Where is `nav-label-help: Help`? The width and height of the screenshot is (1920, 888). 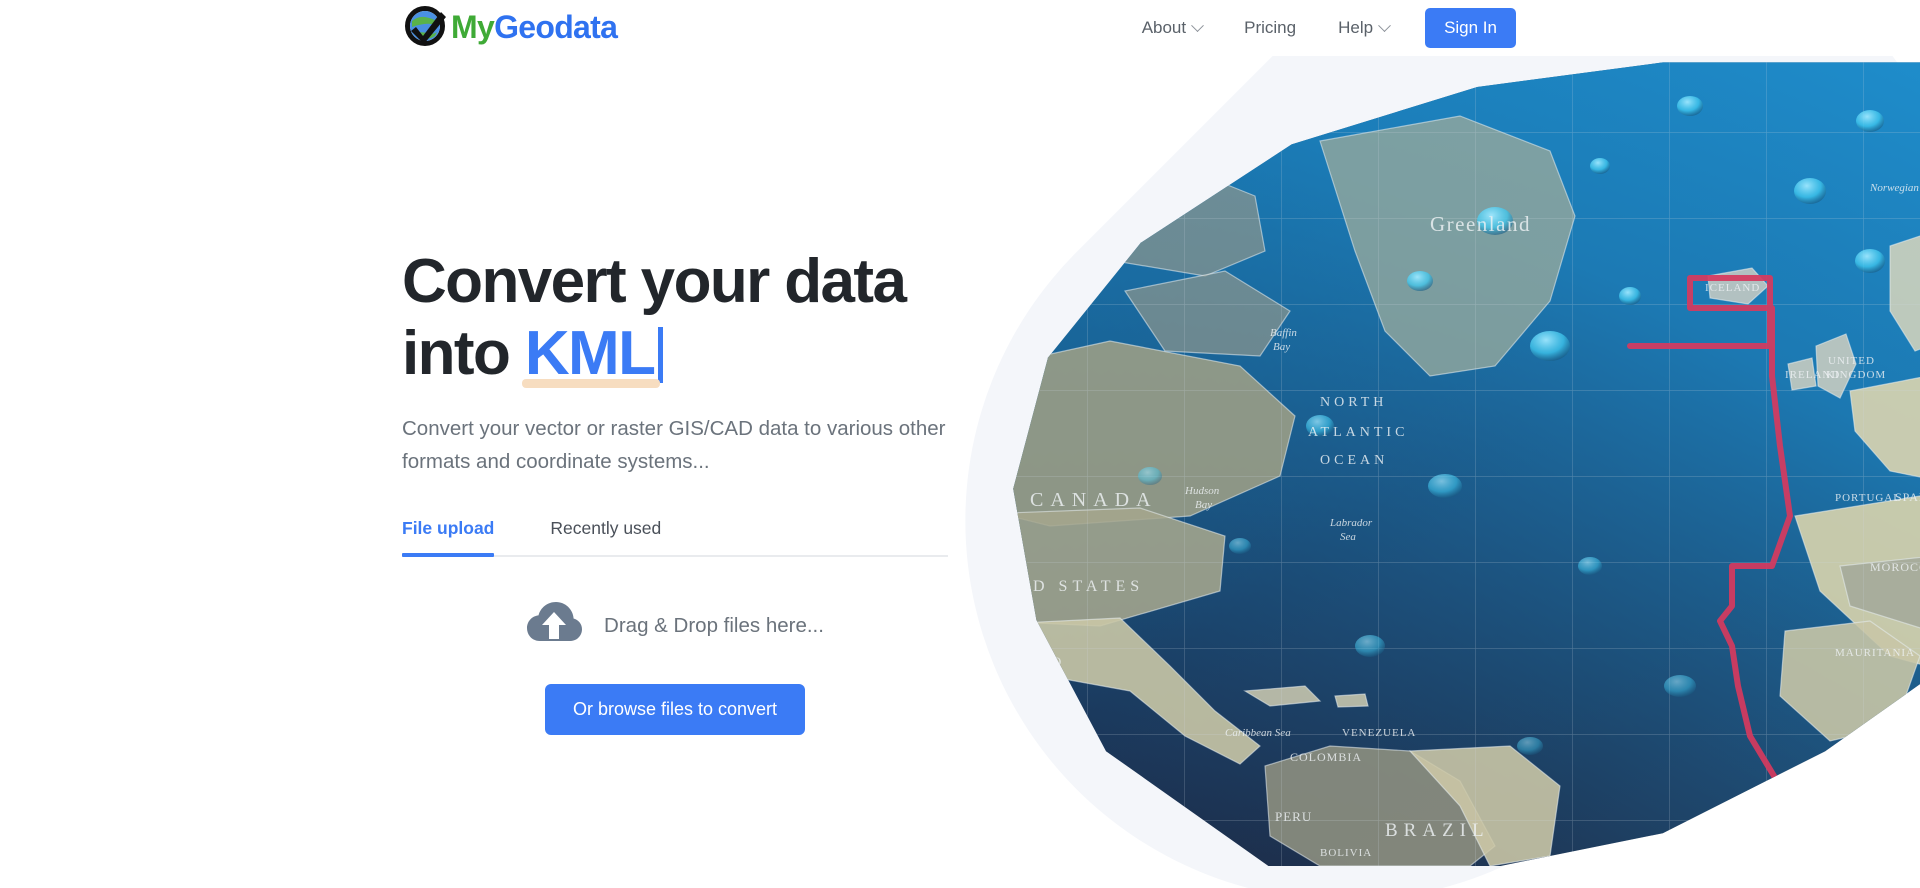 nav-label-help: Help is located at coordinates (1356, 27).